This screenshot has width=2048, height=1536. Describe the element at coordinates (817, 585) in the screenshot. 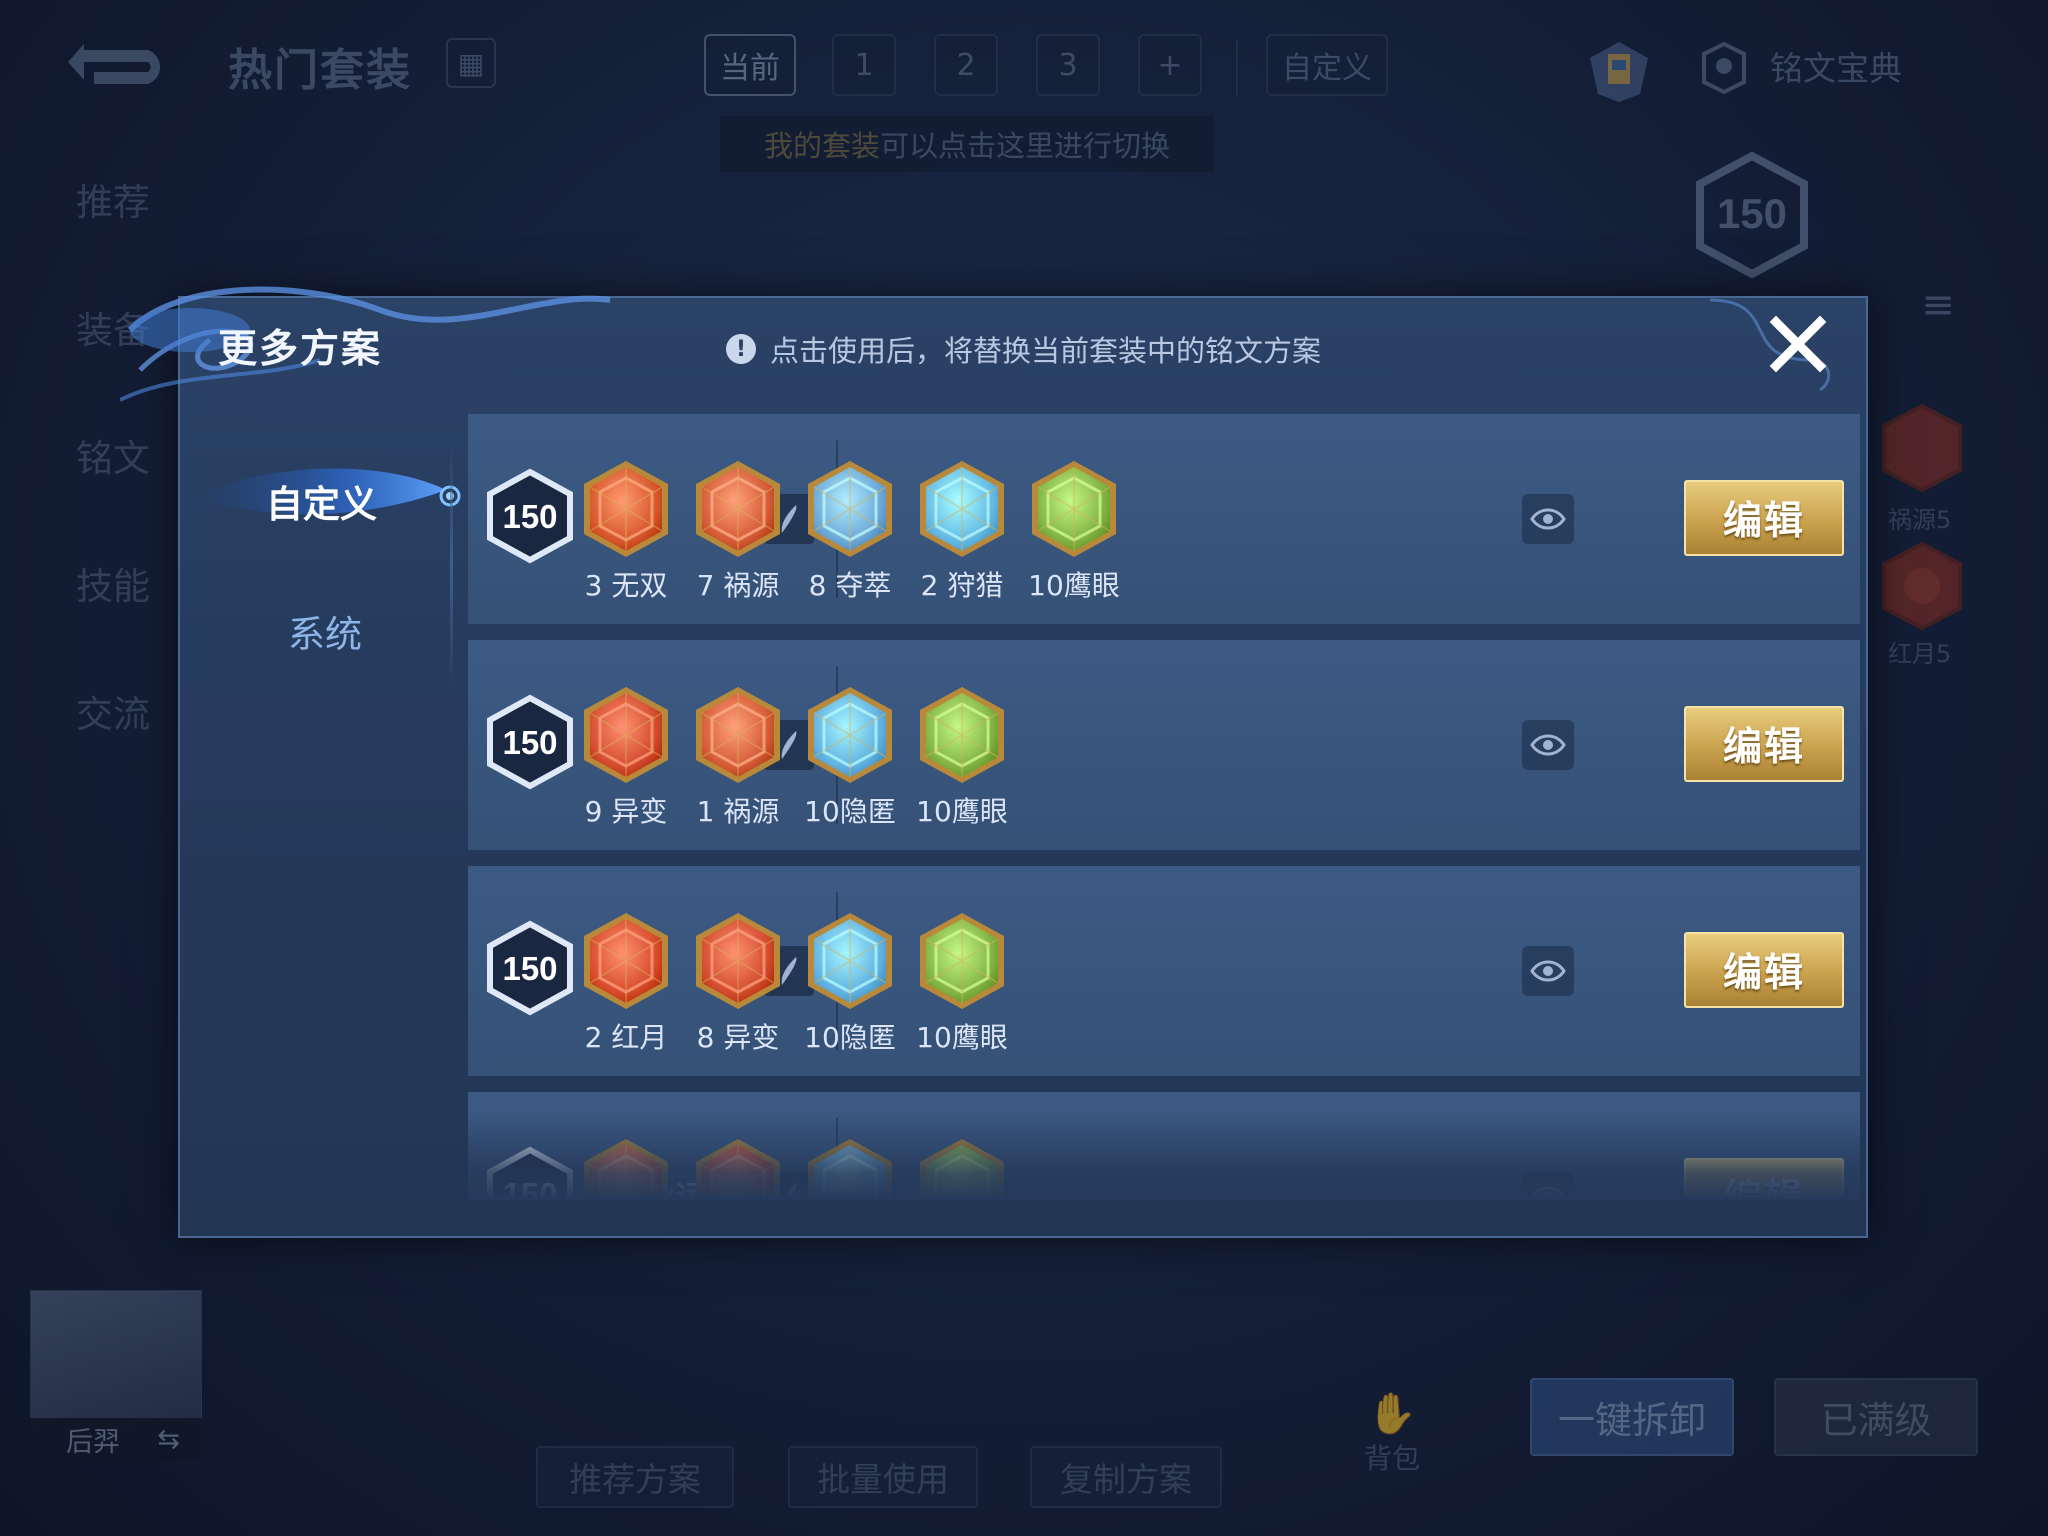

I see `rune-count: 8` at that location.